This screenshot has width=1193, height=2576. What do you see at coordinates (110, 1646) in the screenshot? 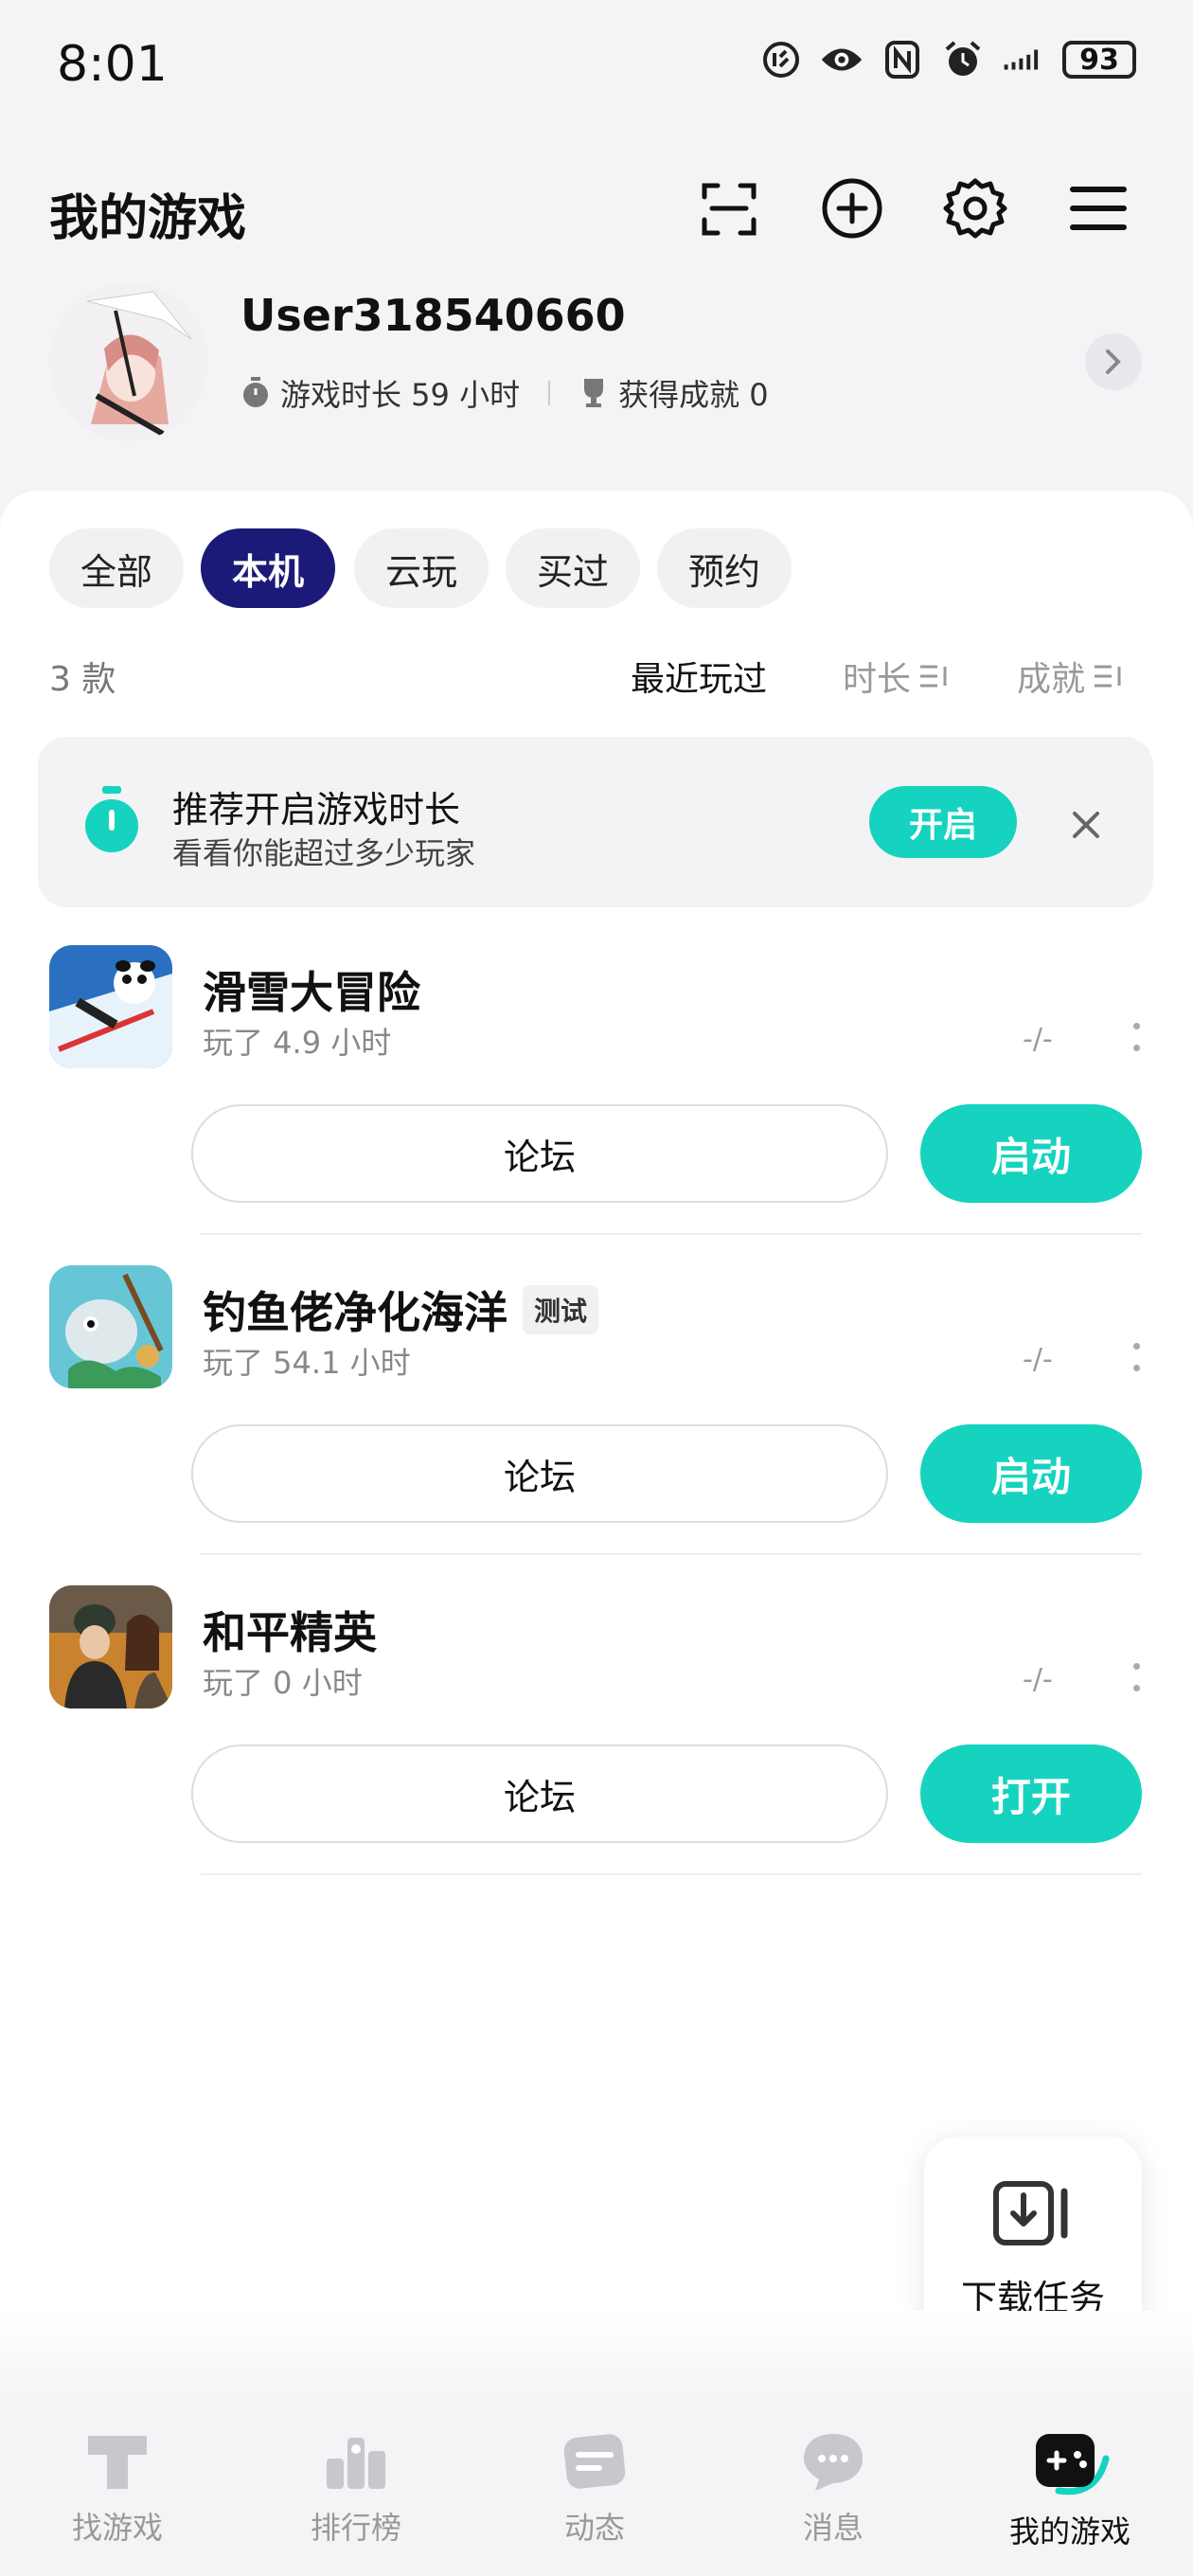
I see `game-icon-peace-elite` at bounding box center [110, 1646].